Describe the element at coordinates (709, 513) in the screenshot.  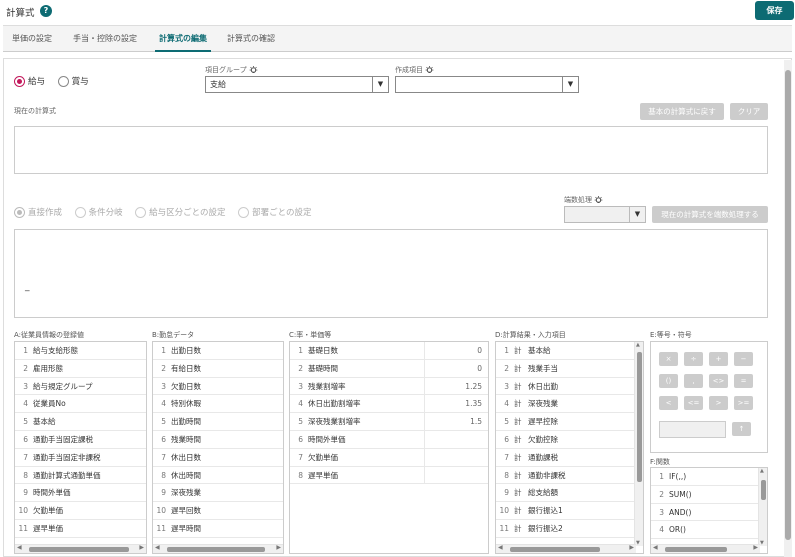
I see `list-item: 3 AND()` at that location.